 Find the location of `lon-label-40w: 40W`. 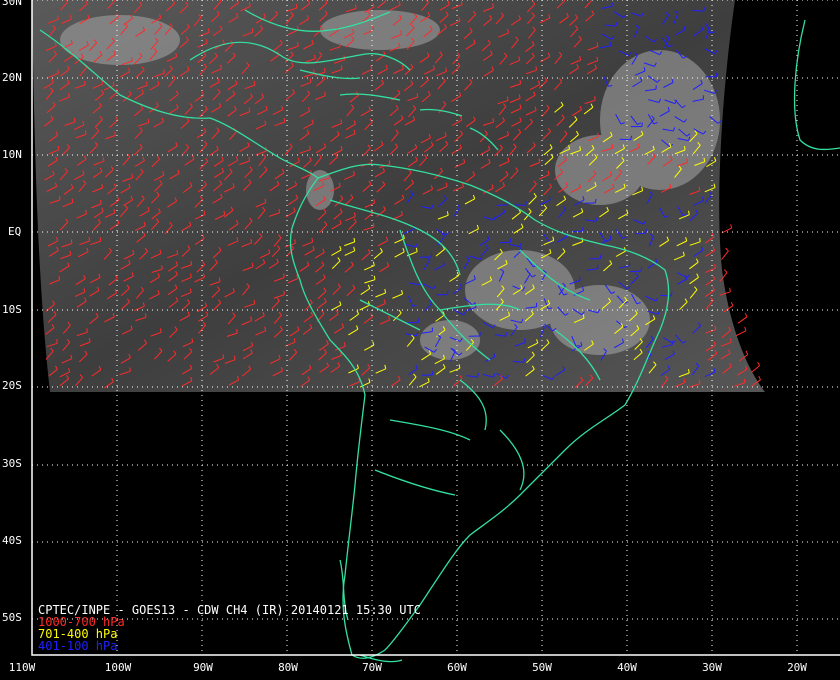

lon-label-40w: 40W is located at coordinates (627, 667).